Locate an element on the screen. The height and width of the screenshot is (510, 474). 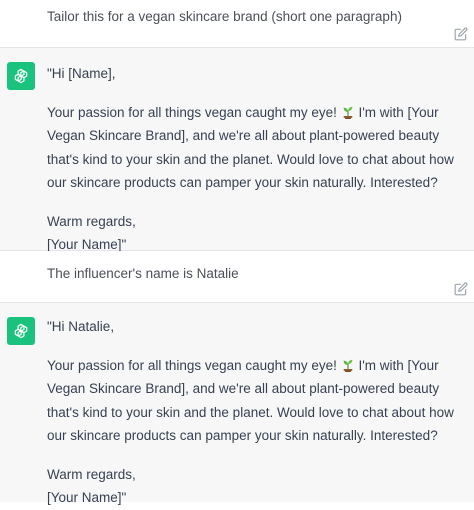
greeting-line: "Hi [Name], is located at coordinates (81, 73).